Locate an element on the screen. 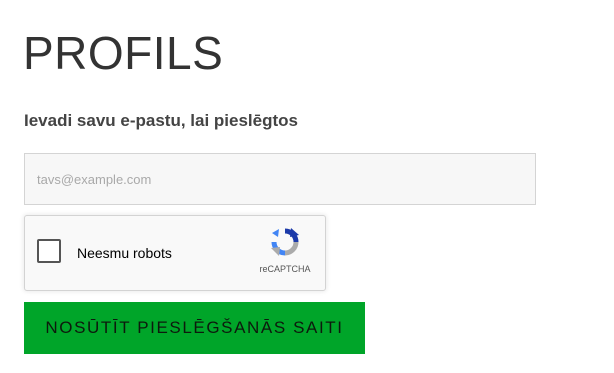 This screenshot has height=373, width=614. recaptcha-brand-label: reCAPTCHA is located at coordinates (285, 269).